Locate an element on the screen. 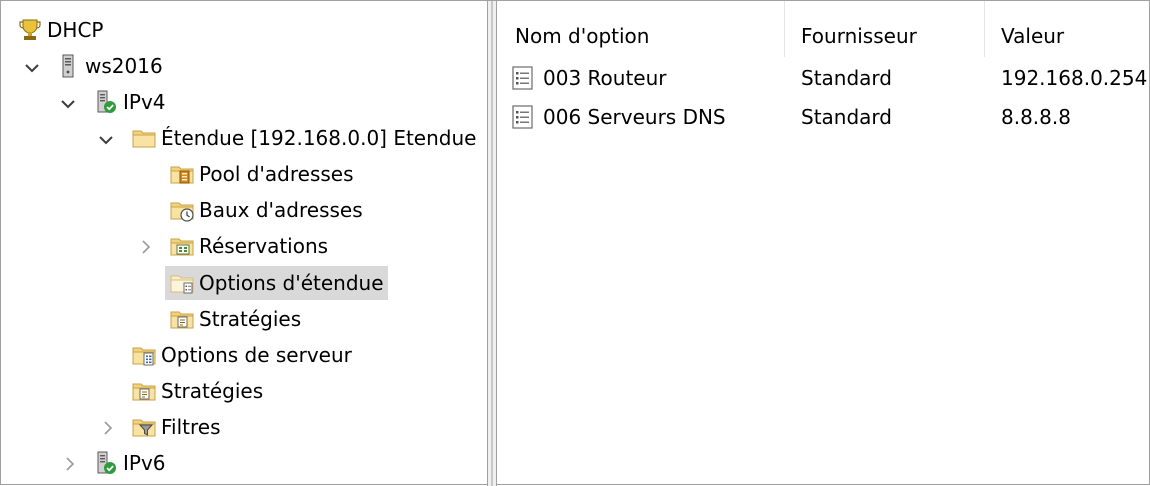 The height and width of the screenshot is (486, 1150). tree-label: DHCP is located at coordinates (75, 30).